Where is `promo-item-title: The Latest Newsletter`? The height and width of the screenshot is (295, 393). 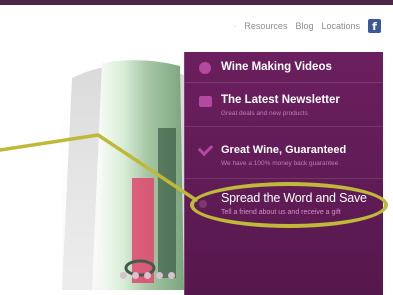 promo-item-title: The Latest Newsletter is located at coordinates (280, 100).